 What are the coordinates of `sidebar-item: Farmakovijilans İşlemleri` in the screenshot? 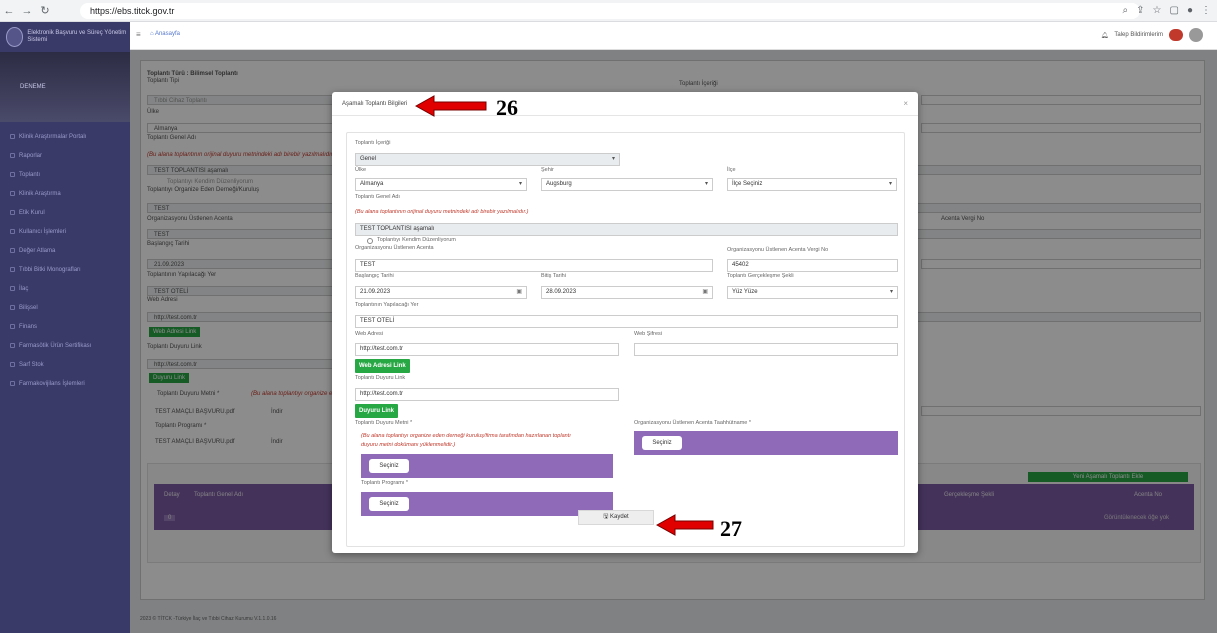 It's located at (65, 383).